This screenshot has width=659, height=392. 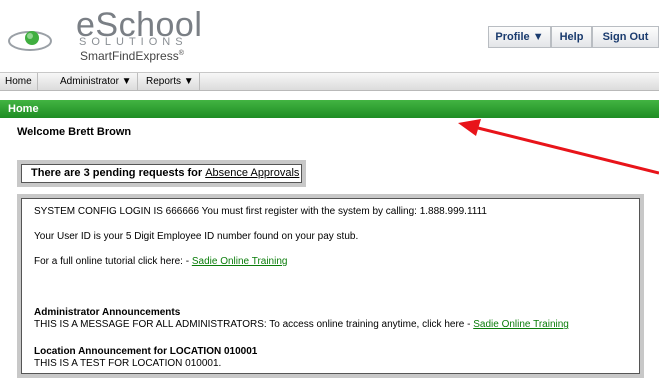 What do you see at coordinates (19, 81) in the screenshot?
I see `menu-home: Home` at bounding box center [19, 81].